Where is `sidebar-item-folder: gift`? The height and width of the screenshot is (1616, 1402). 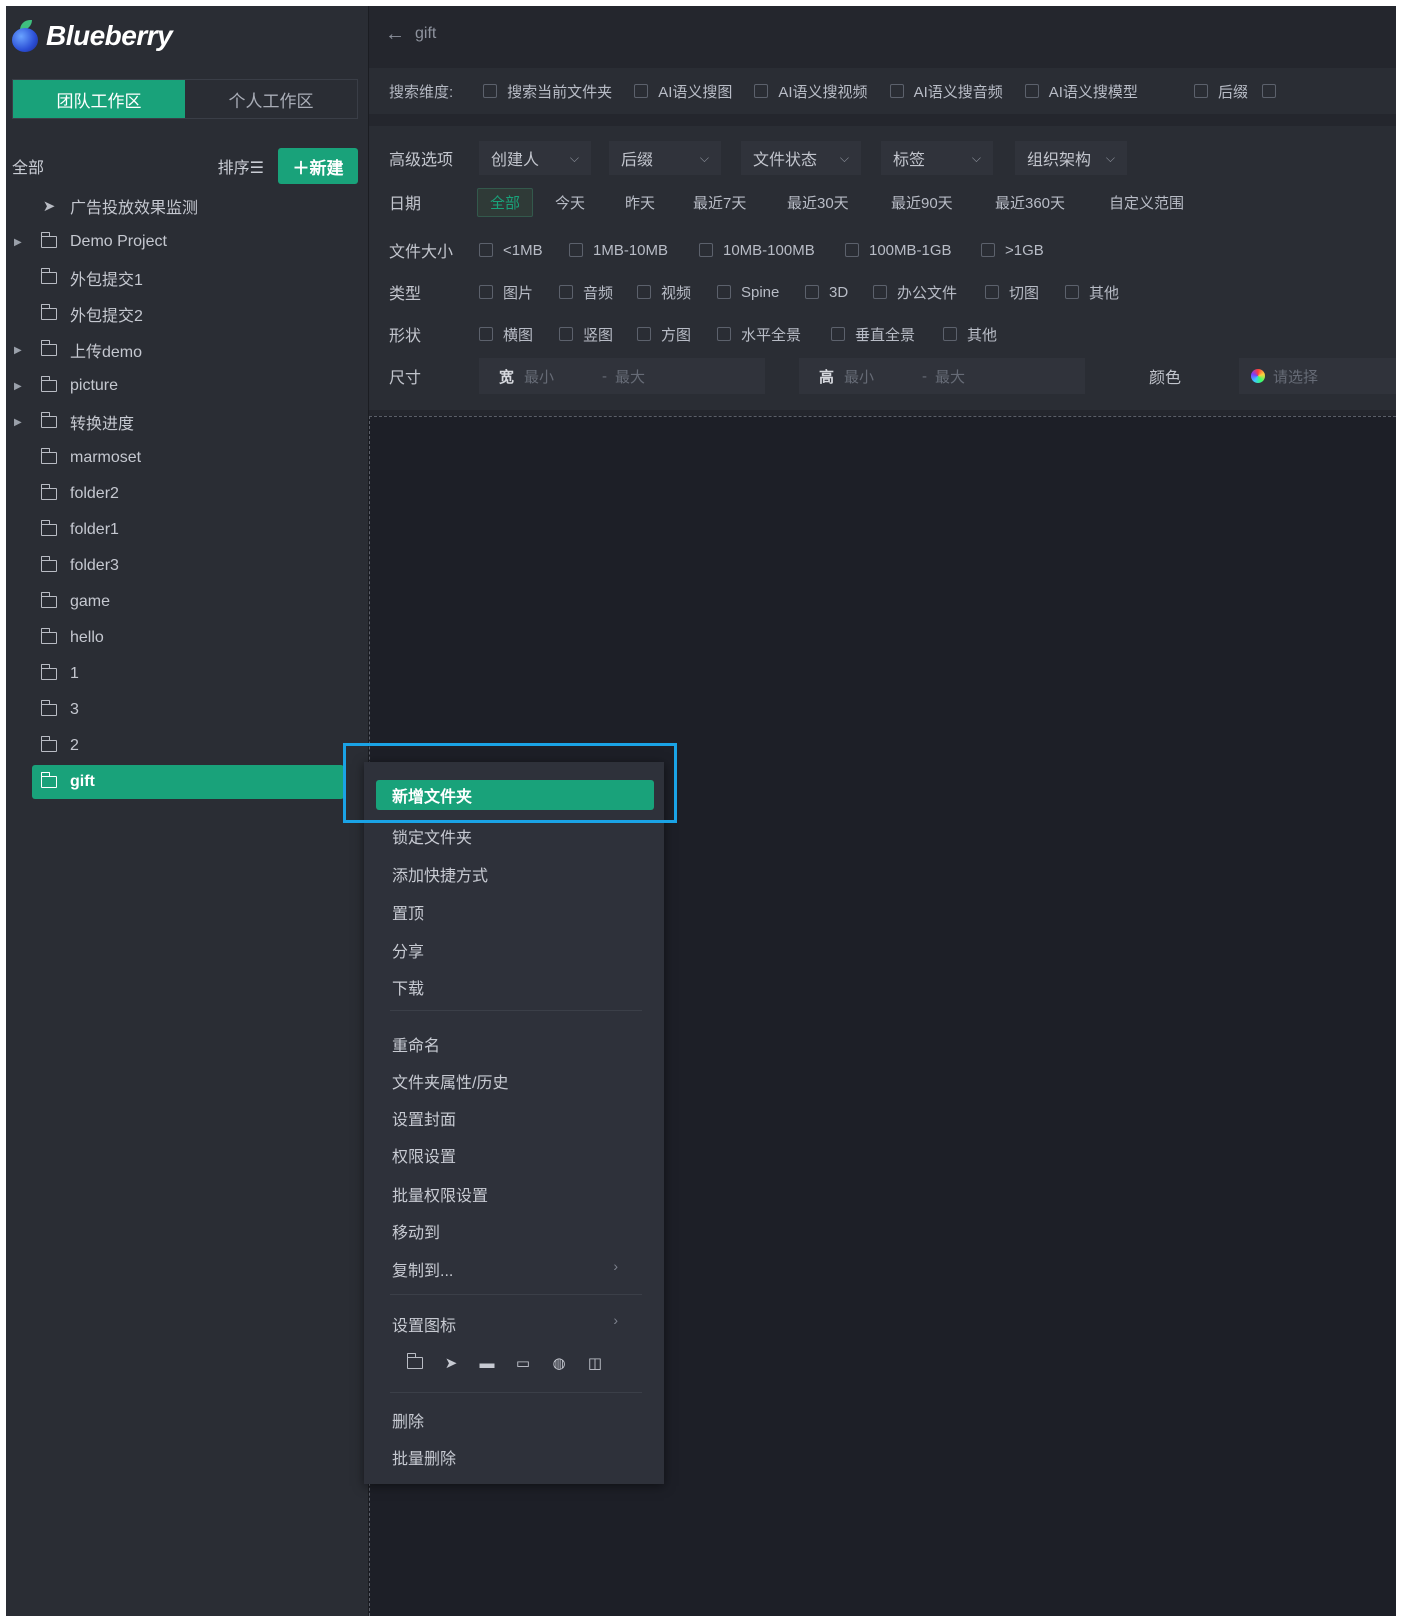
sidebar-item-folder: gift is located at coordinates (187, 782).